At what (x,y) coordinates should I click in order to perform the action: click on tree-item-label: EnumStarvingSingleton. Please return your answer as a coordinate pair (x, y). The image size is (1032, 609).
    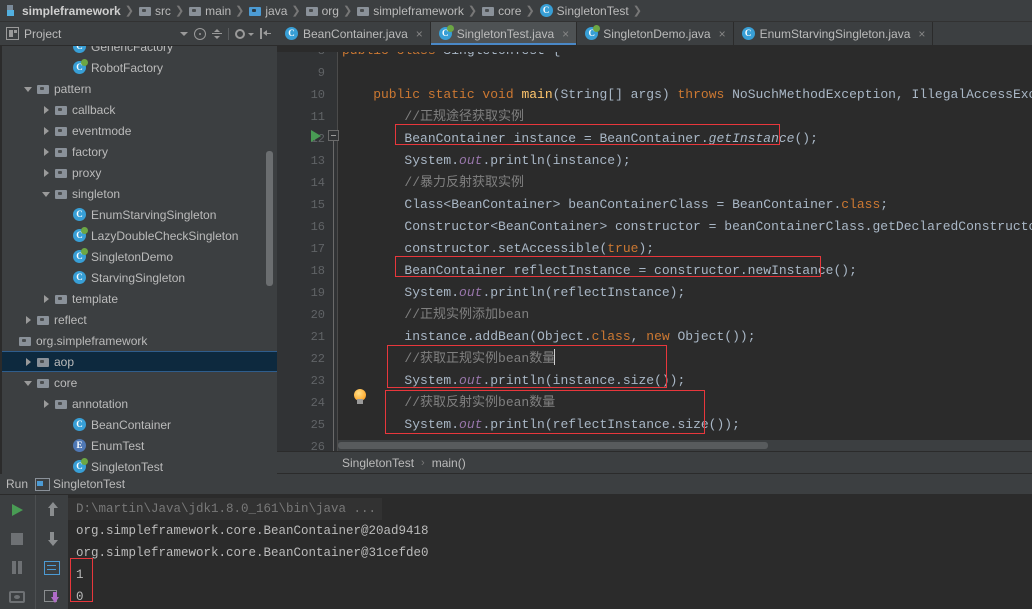
    Looking at the image, I should click on (154, 214).